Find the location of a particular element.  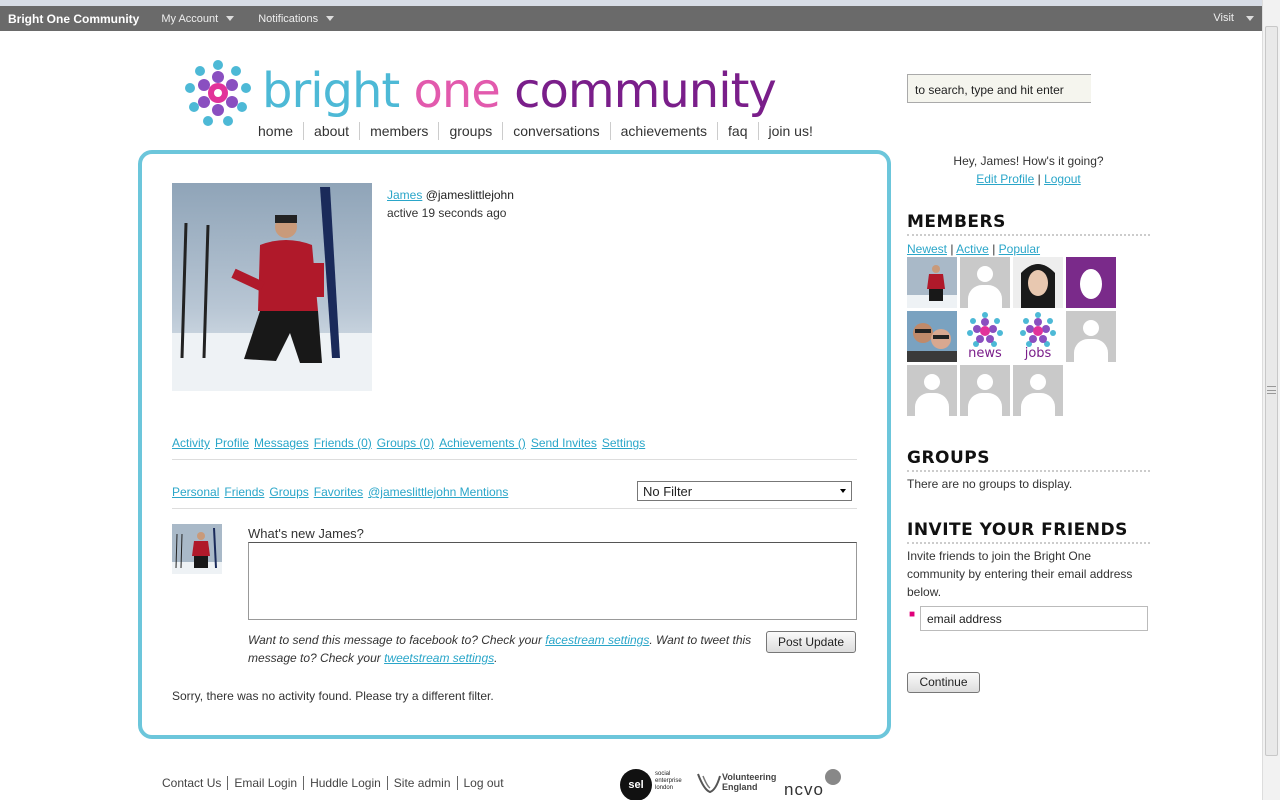

nav-groups: groups is located at coordinates (470, 131).